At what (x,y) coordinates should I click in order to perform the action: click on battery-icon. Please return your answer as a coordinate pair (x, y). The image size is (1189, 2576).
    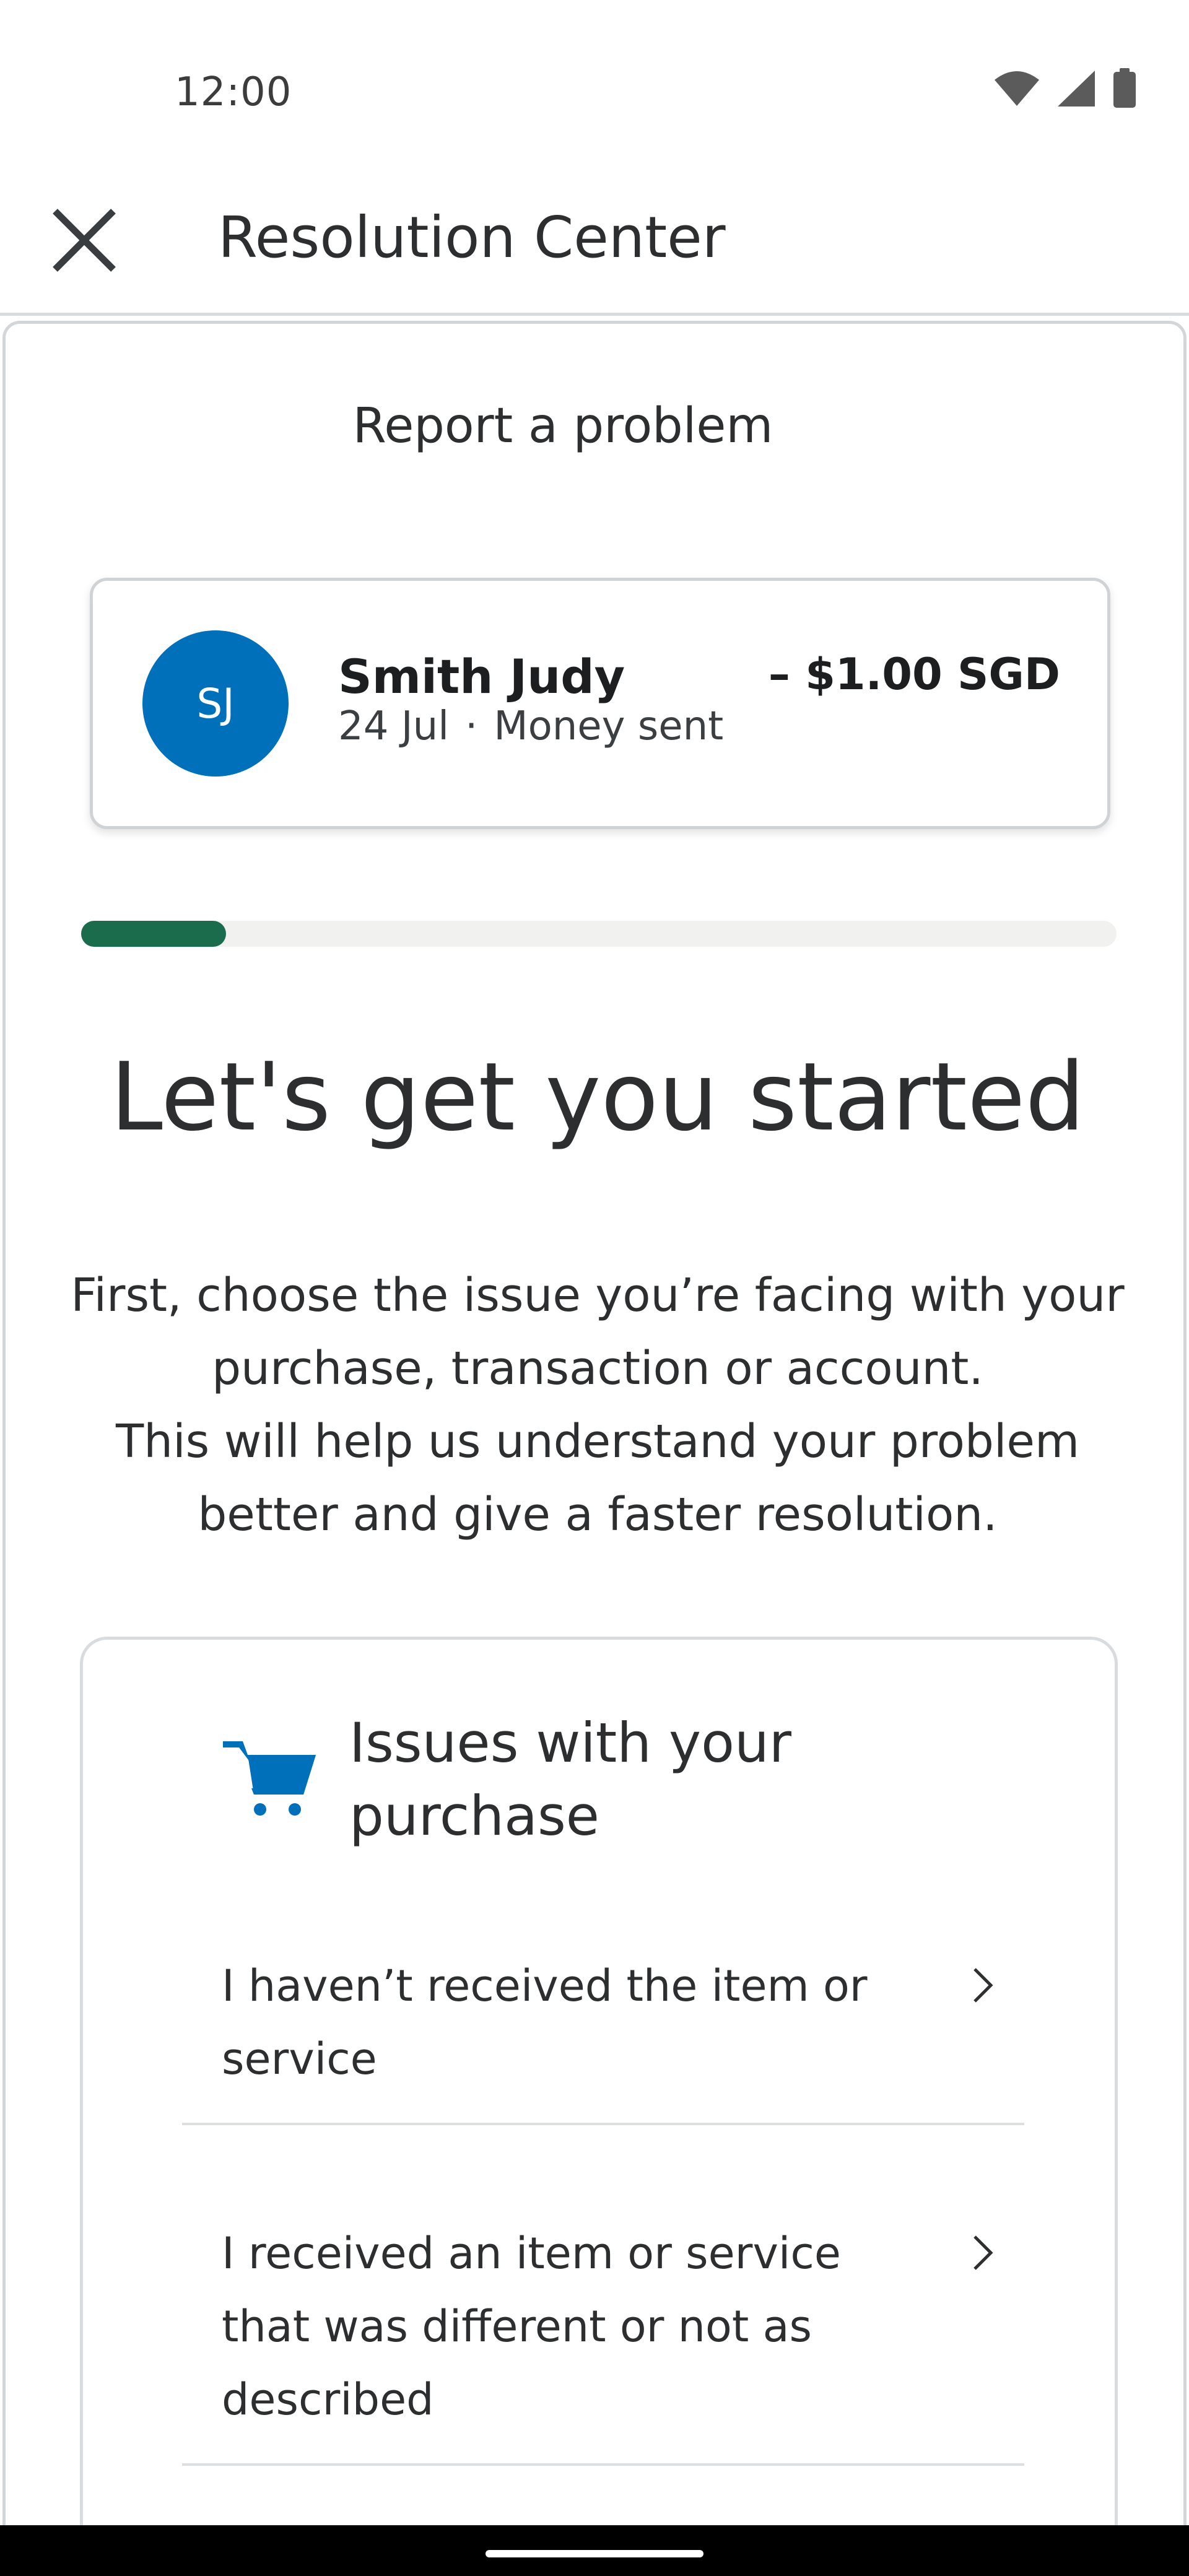
    Looking at the image, I should click on (1124, 88).